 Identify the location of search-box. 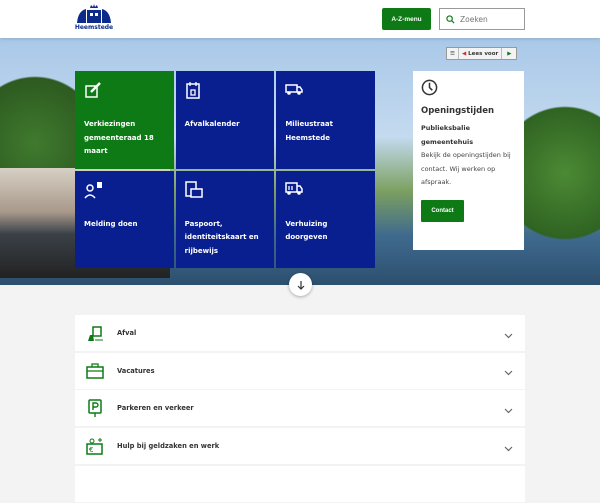
(482, 19).